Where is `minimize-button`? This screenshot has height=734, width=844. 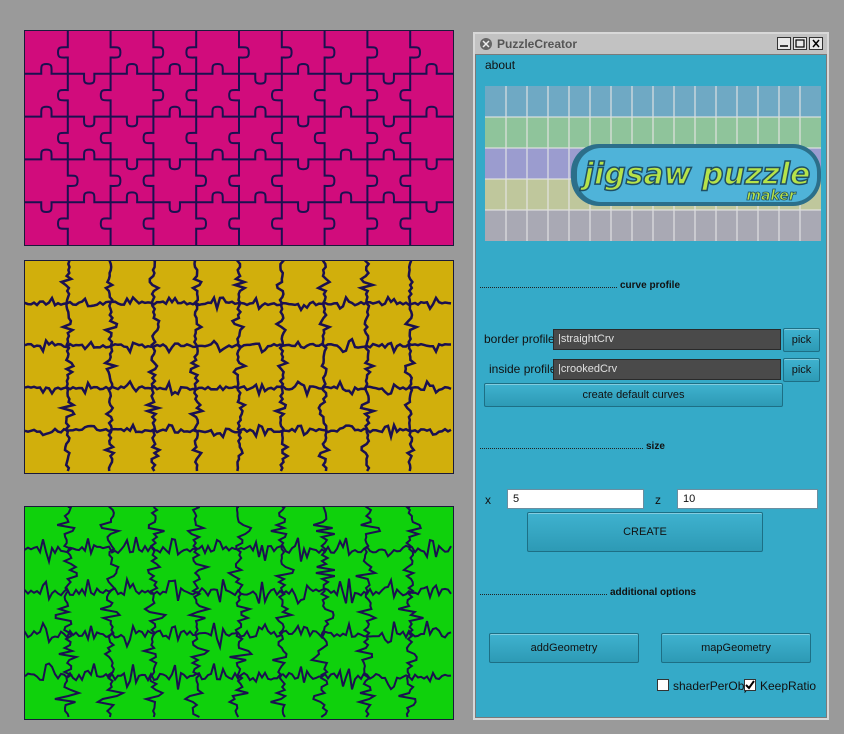
minimize-button is located at coordinates (784, 43).